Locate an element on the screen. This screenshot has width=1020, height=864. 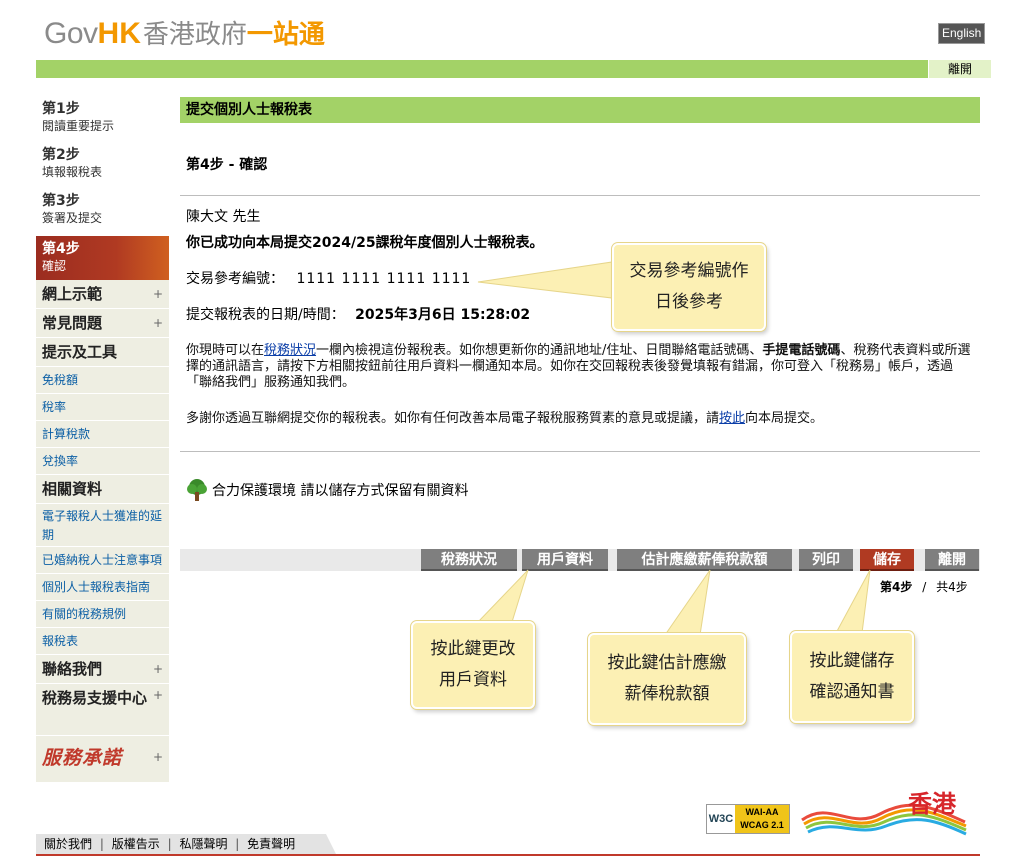
wcag-badge: W3C WAI-AA WCAG 2.1 is located at coordinates (748, 819).